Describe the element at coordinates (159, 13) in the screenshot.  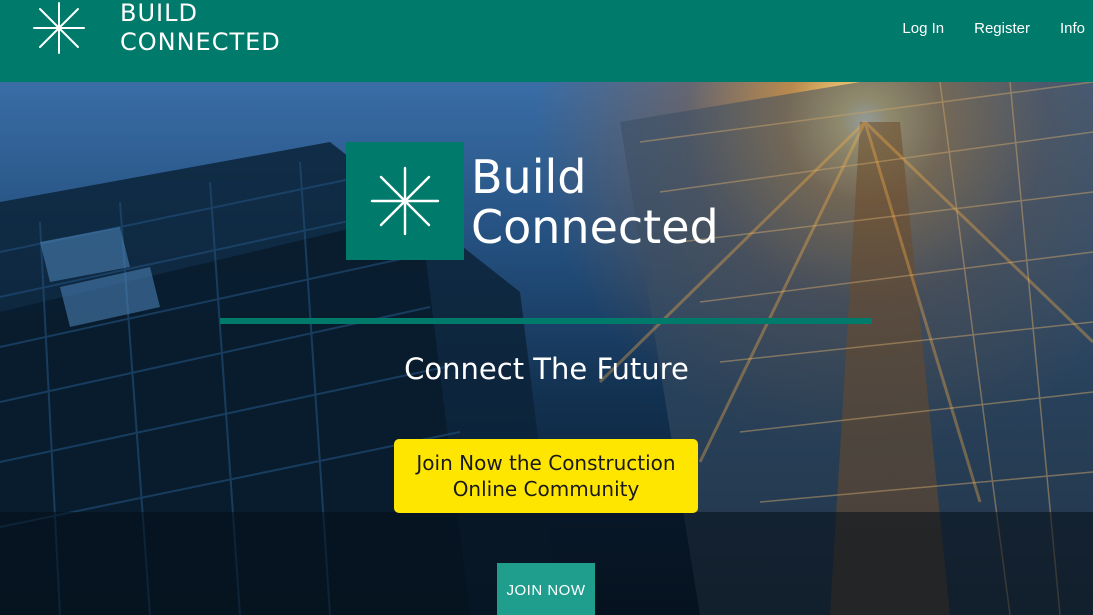
I see `brand-line-1: BUILD` at that location.